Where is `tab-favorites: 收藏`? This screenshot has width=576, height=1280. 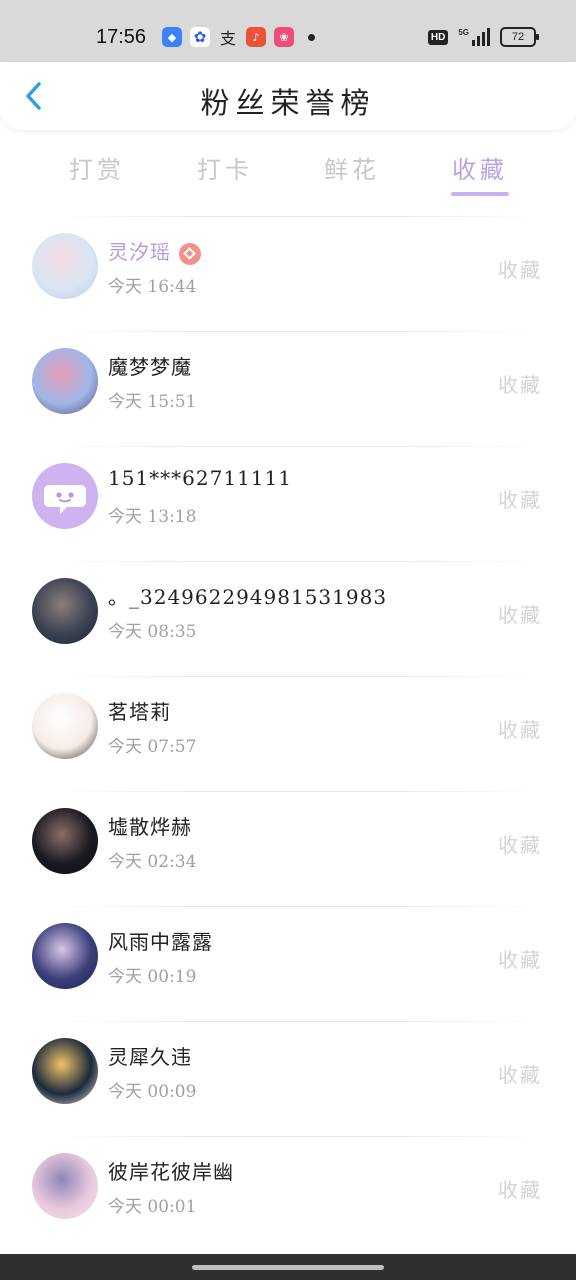 tab-favorites: 收藏 is located at coordinates (480, 167).